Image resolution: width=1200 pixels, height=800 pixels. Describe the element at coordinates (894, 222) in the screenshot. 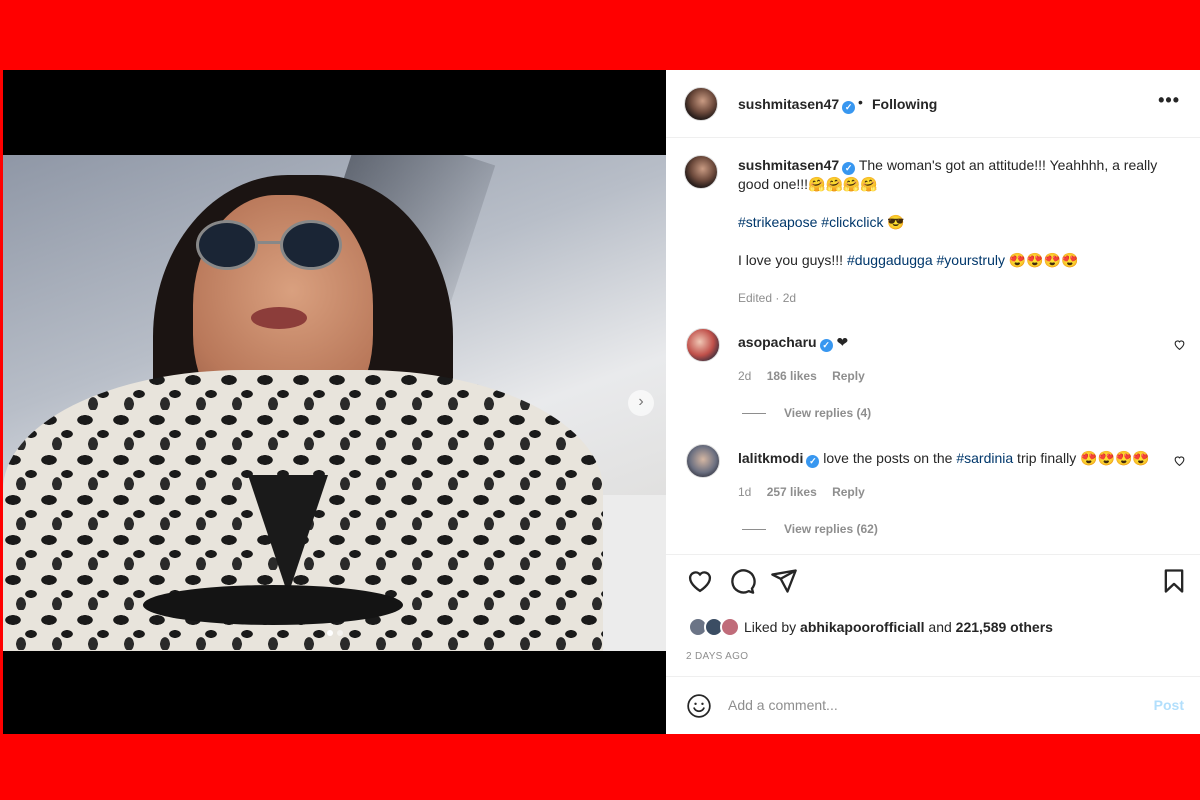

I see `caption-emoji-1: 😎` at that location.